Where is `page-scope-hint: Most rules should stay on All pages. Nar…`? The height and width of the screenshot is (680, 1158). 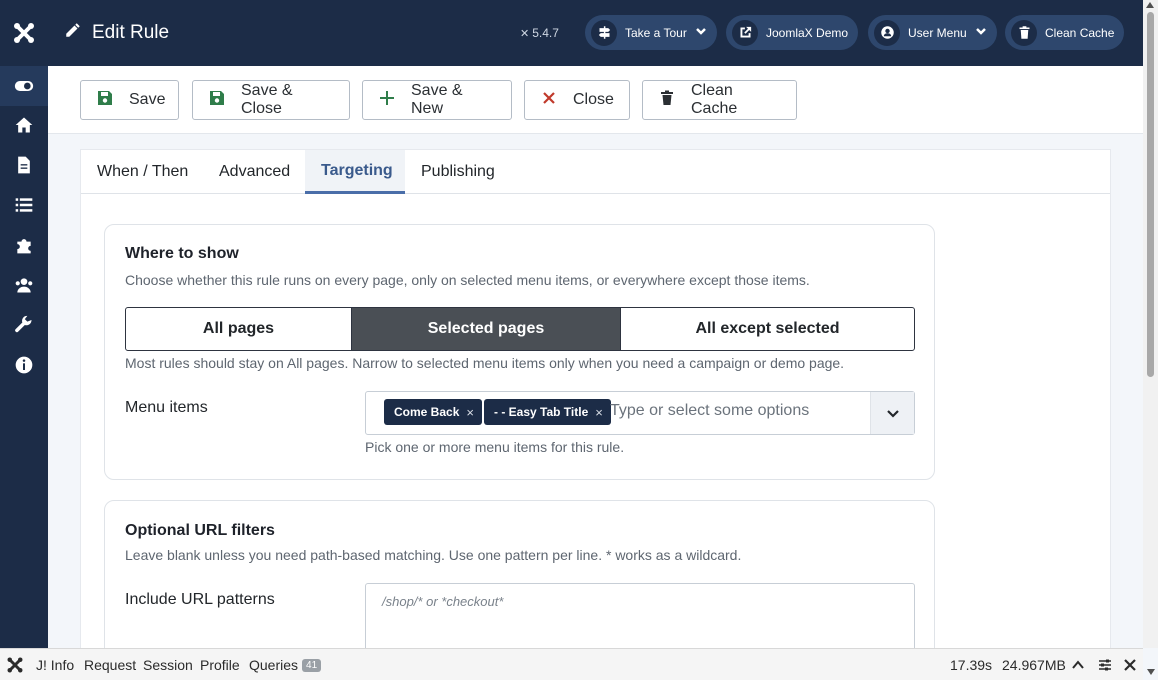 page-scope-hint: Most rules should stay on All pages. Nar… is located at coordinates (485, 363).